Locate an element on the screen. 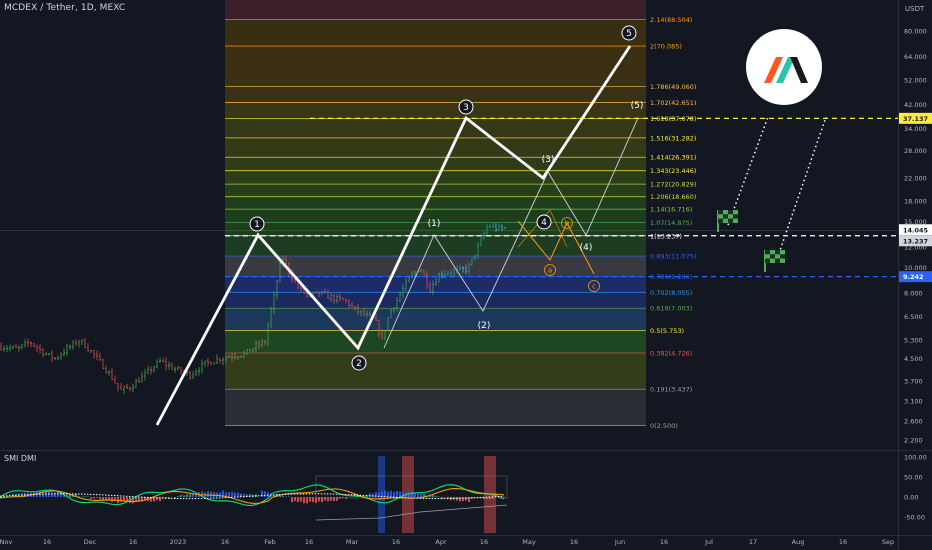 The width and height of the screenshot is (932, 550). wave-label: 4 is located at coordinates (544, 223).